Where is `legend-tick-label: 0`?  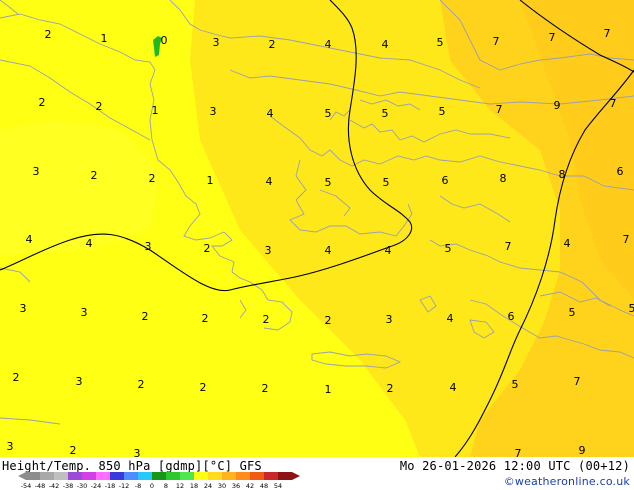
legend-tick-label: 0 is located at coordinates (152, 486).